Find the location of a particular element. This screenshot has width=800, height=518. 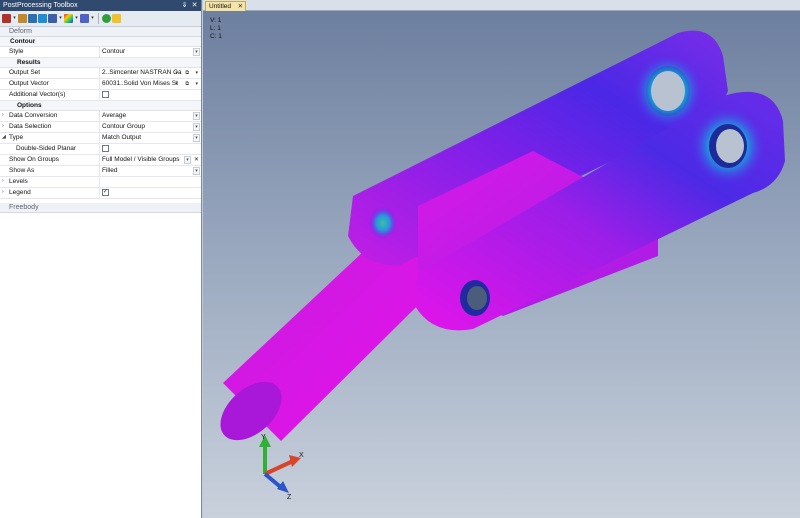

double-sided-planar-checkbox is located at coordinates (105, 148).